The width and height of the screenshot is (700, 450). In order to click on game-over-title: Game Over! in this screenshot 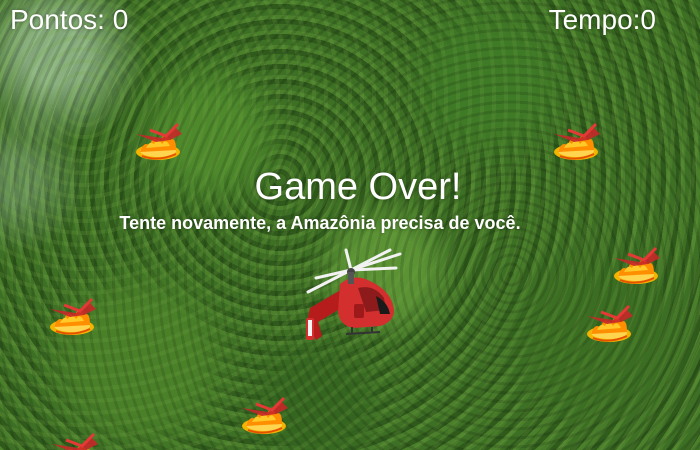, I will do `click(358, 187)`.